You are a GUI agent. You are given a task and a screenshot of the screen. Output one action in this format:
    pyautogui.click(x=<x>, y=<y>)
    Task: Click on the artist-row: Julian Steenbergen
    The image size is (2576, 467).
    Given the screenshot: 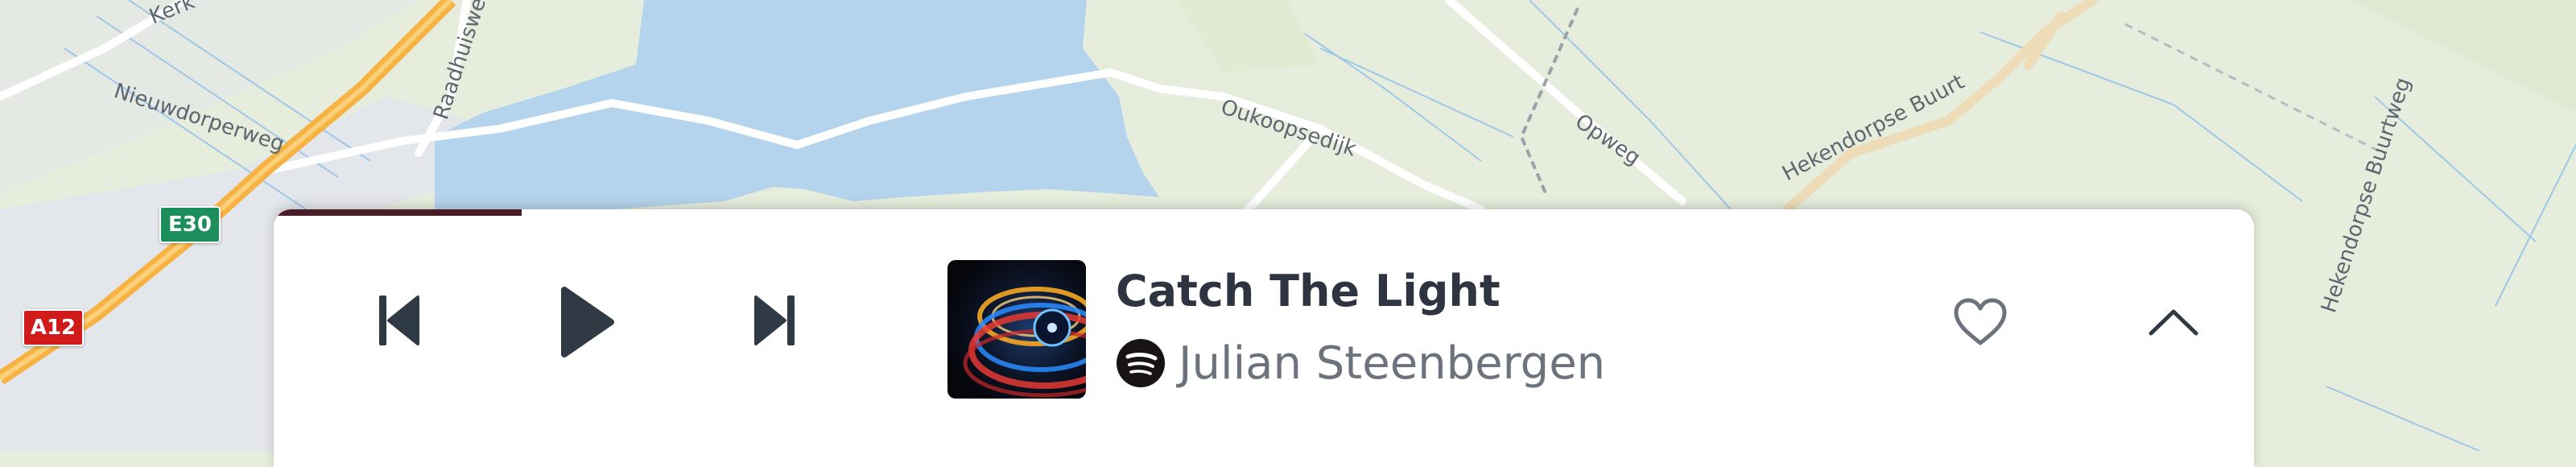 What is the action you would take?
    pyautogui.click(x=1360, y=363)
    